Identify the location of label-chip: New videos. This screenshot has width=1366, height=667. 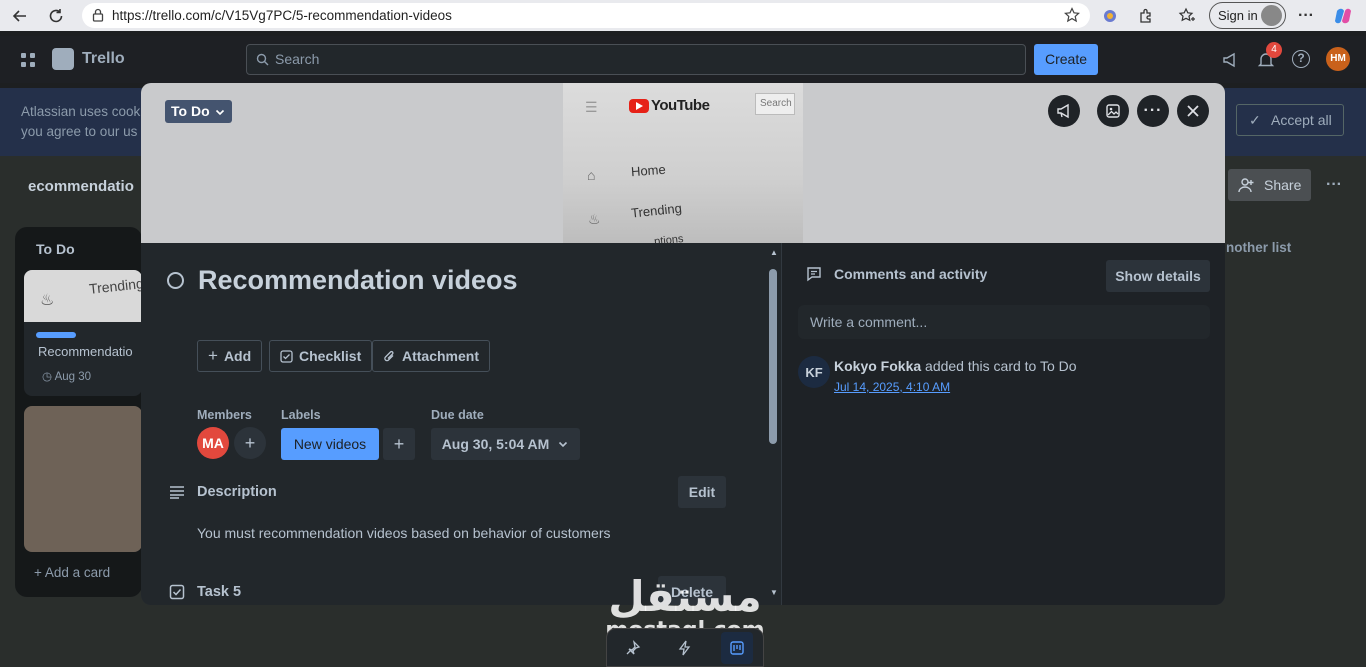
(330, 444).